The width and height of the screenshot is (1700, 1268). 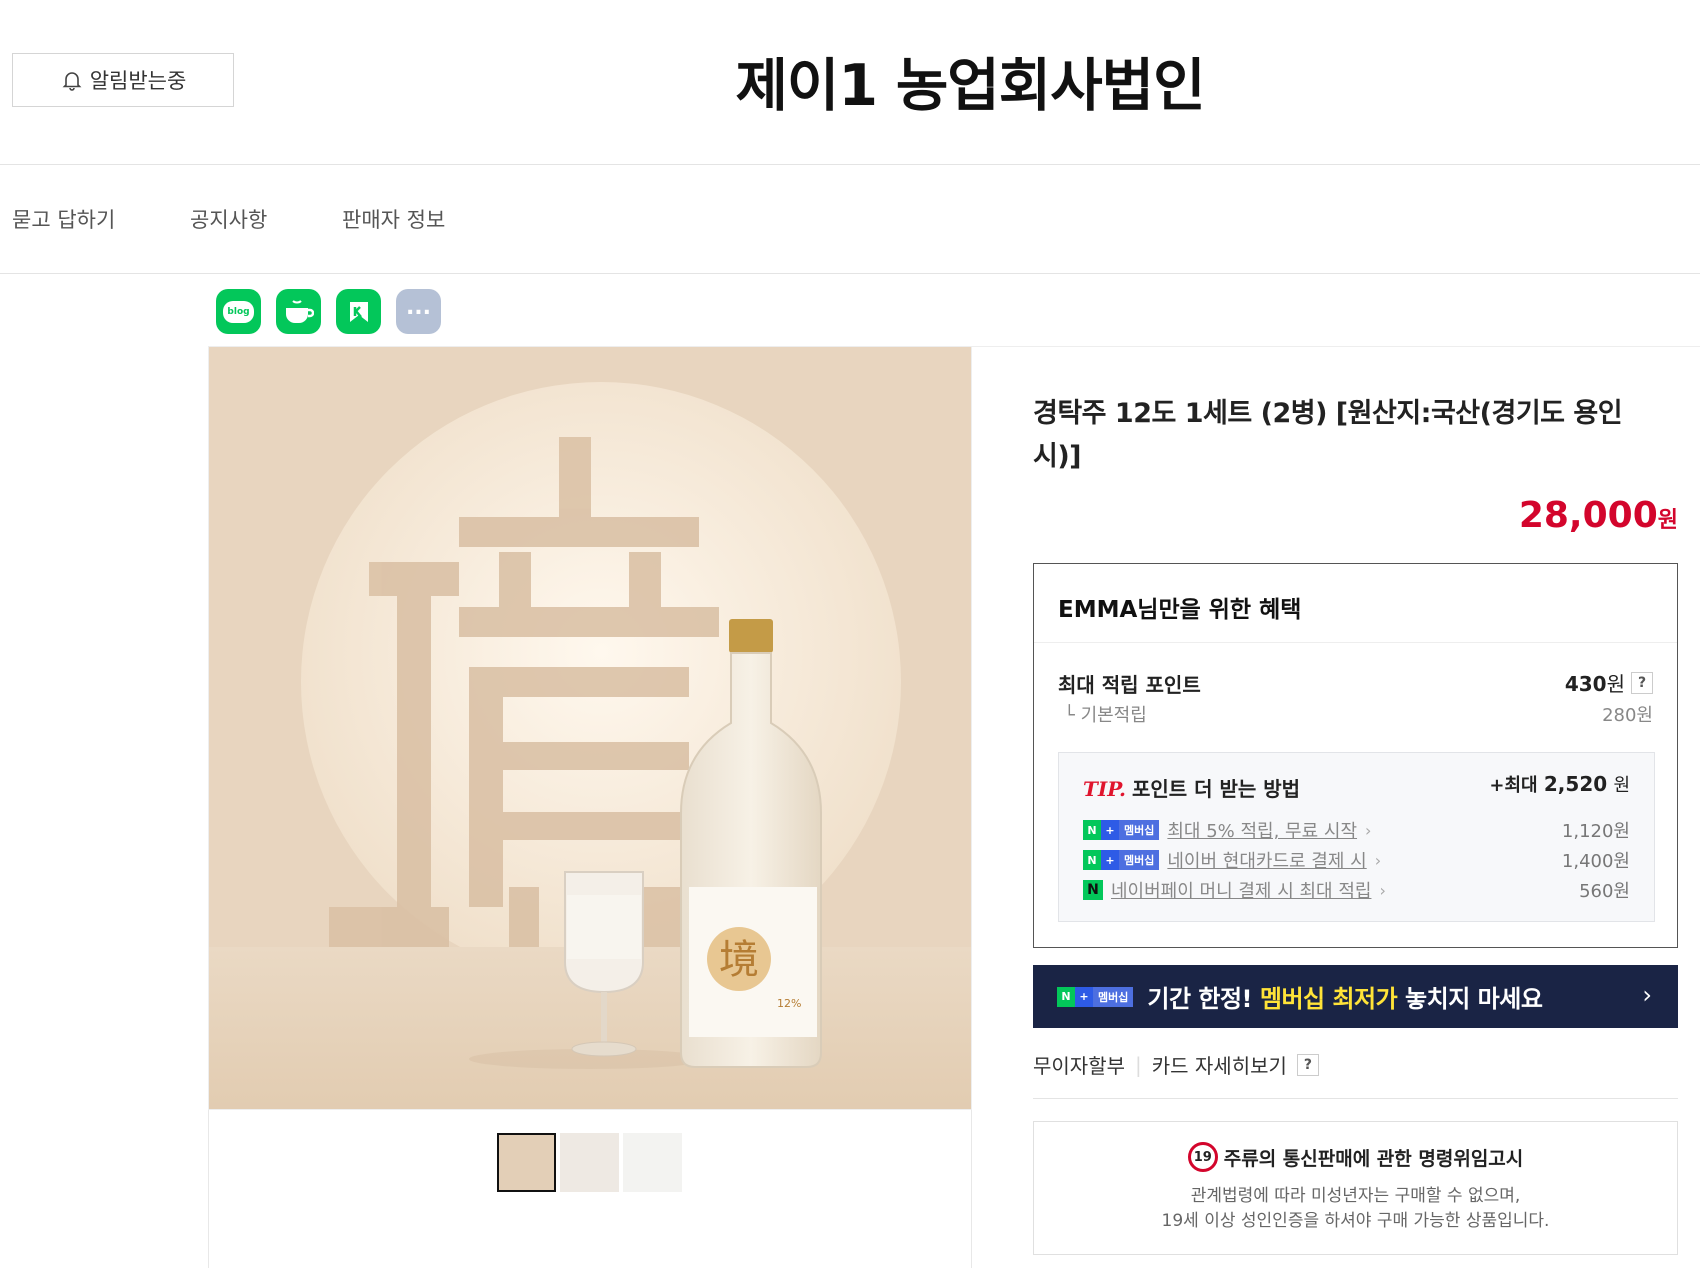 I want to click on membership-banner: N + 멤버십 기간 한정! 멤버십 최저가 놓치지 마세요 ›, so click(x=1355, y=996).